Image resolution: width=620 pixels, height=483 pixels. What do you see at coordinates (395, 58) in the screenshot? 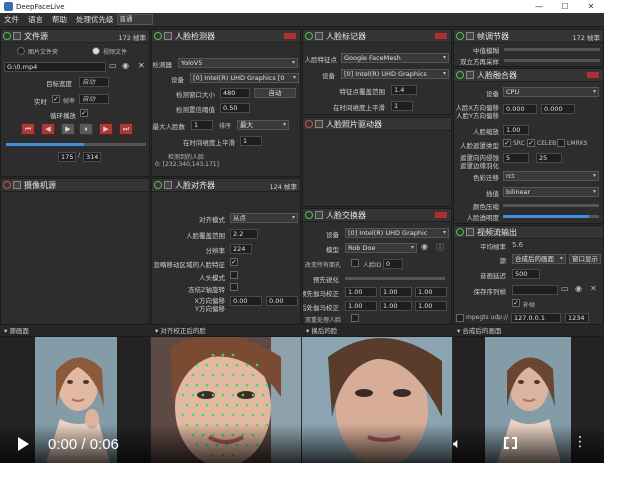
I see `marker-type-select: Google FaceMesh` at bounding box center [395, 58].